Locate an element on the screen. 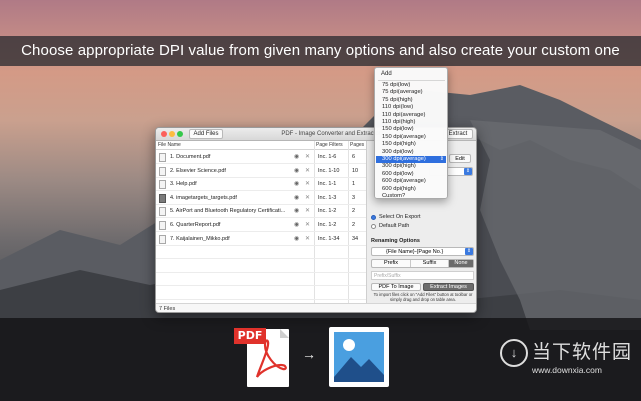  dpi-option: Custom? is located at coordinates (411, 196).